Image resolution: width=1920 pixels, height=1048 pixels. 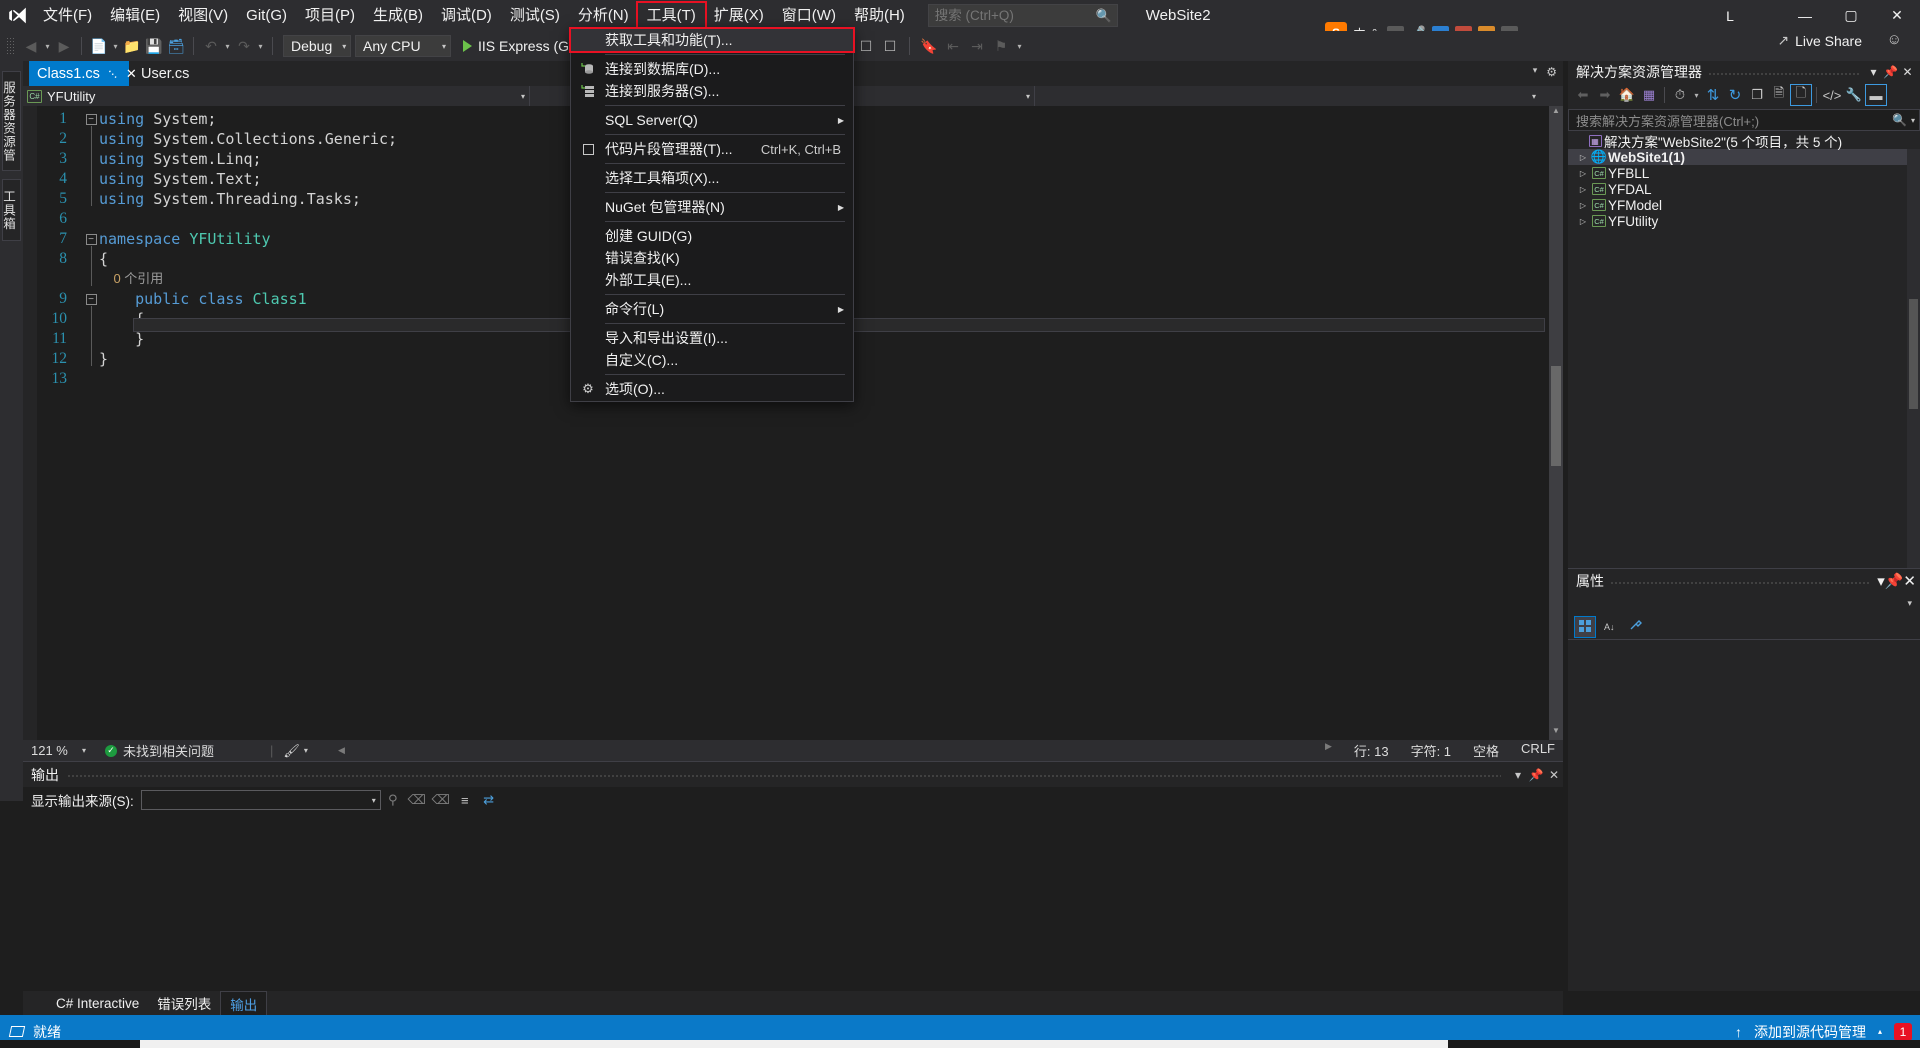 What do you see at coordinates (1556, 113) in the screenshot?
I see `scroll-up-icon: ▲` at bounding box center [1556, 113].